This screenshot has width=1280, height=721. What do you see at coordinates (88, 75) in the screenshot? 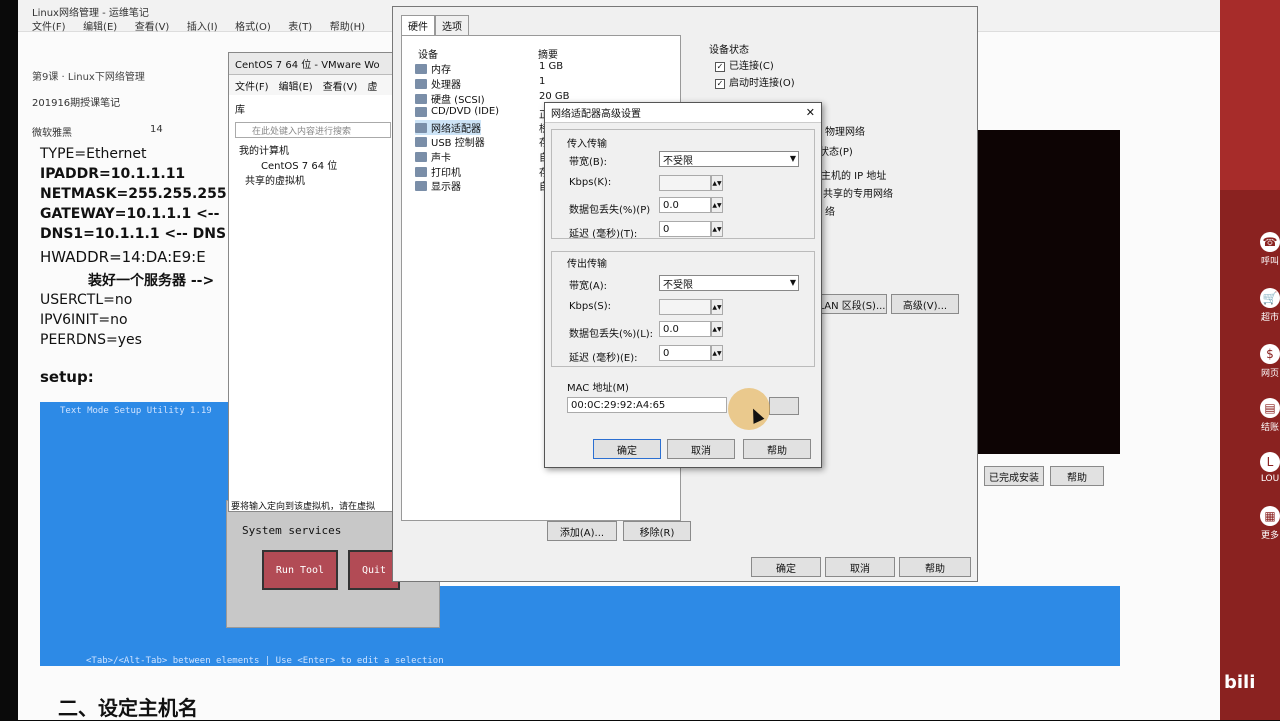
I see `breadcrumb: 第9课 · Linux下网络管理` at bounding box center [88, 75].